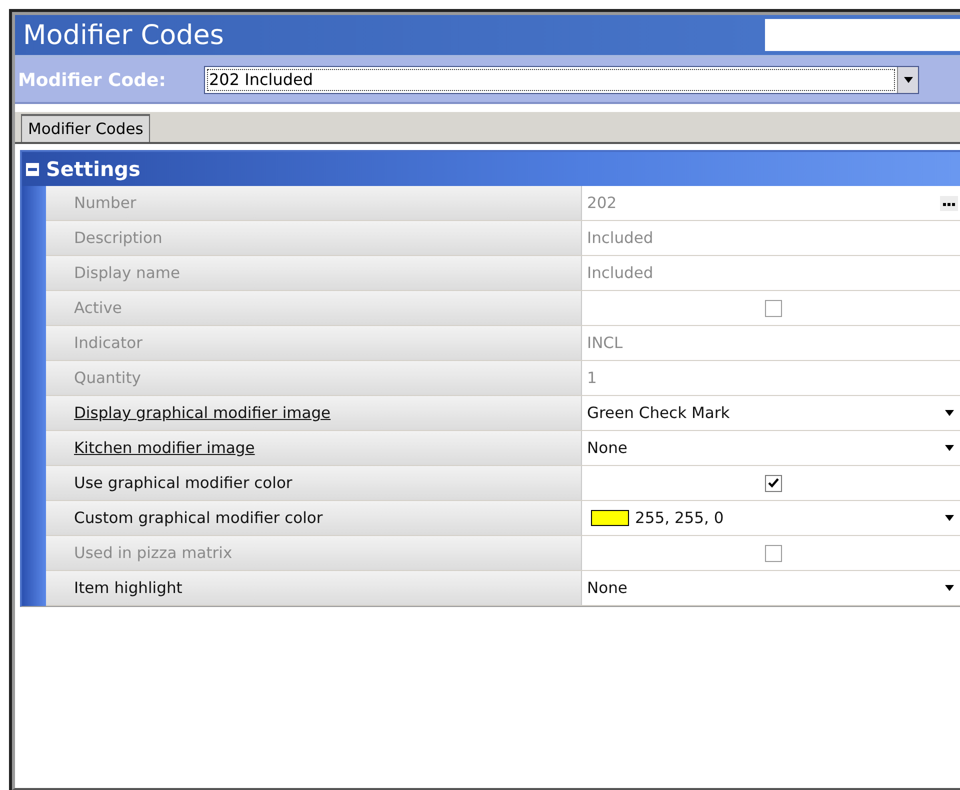 This screenshot has height=790, width=960. What do you see at coordinates (314, 518) in the screenshot?
I see `property-label: Custom graphical modifier color` at bounding box center [314, 518].